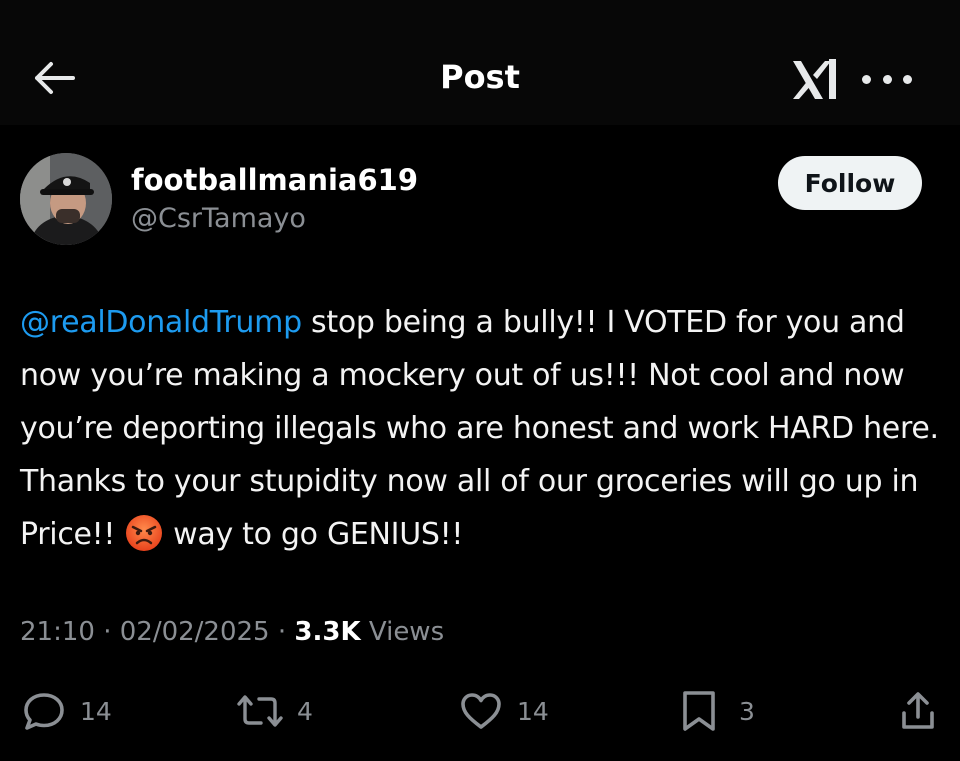 This screenshot has width=960, height=761. I want to click on repost-icon, so click(260, 711).